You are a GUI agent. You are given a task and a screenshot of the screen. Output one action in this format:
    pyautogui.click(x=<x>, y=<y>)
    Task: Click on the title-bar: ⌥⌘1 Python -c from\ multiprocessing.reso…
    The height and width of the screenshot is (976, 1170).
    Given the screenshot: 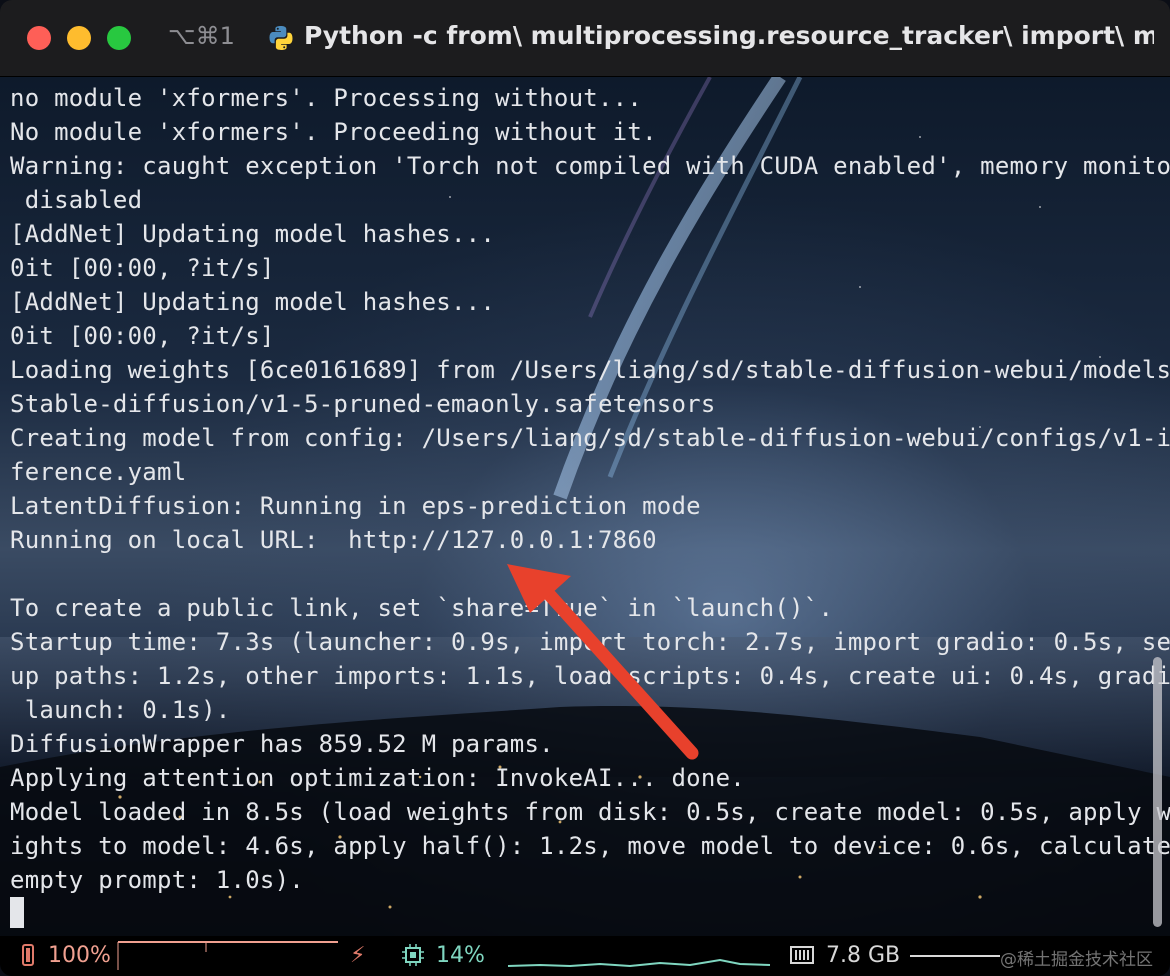 What is the action you would take?
    pyautogui.click(x=585, y=38)
    